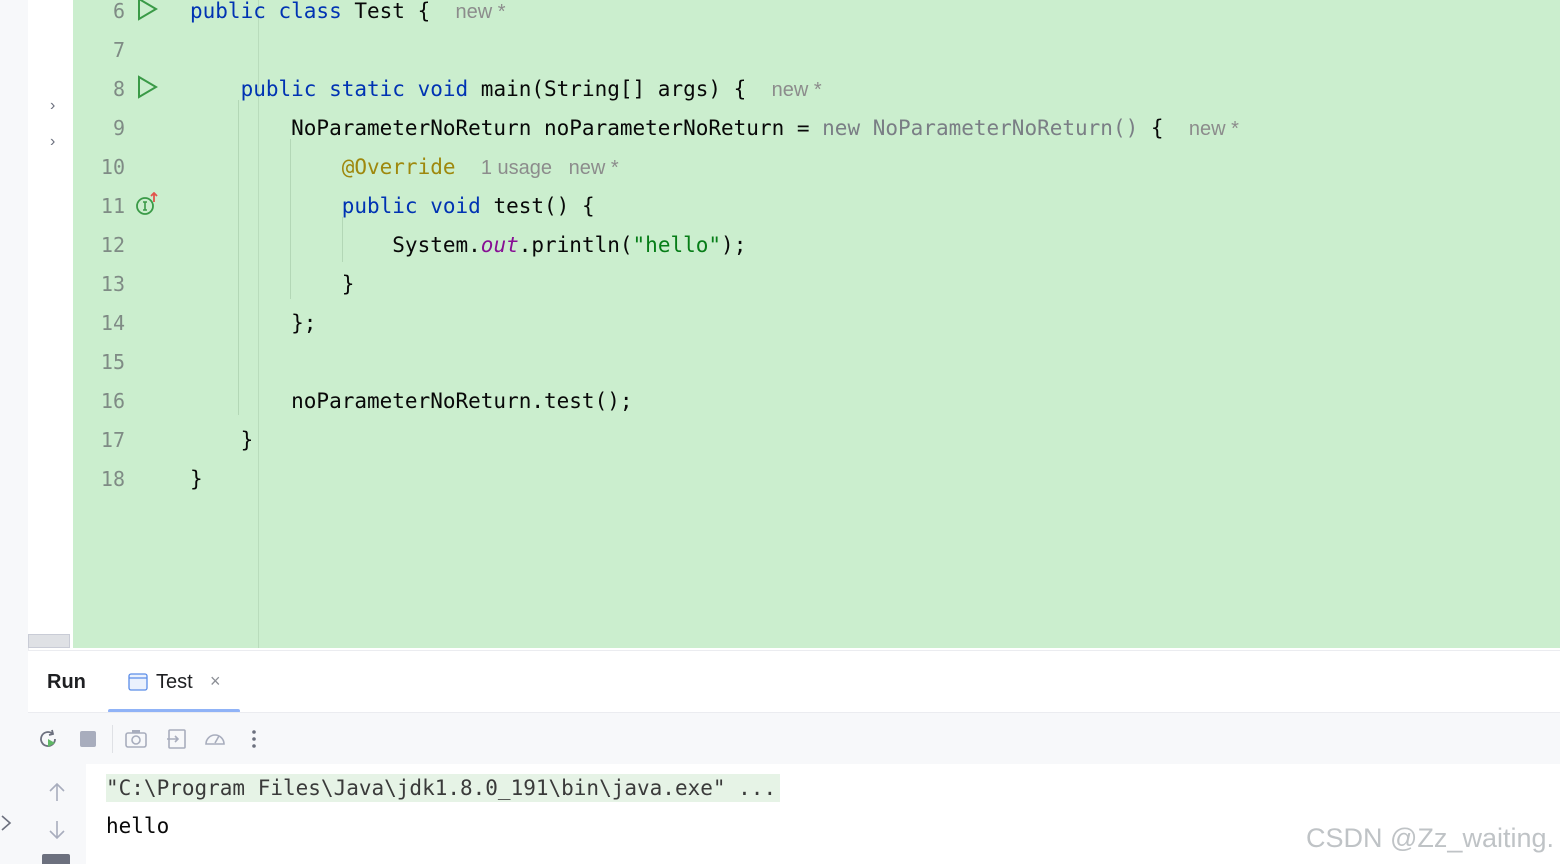  What do you see at coordinates (112, 206) in the screenshot?
I see `line-number: 11` at bounding box center [112, 206].